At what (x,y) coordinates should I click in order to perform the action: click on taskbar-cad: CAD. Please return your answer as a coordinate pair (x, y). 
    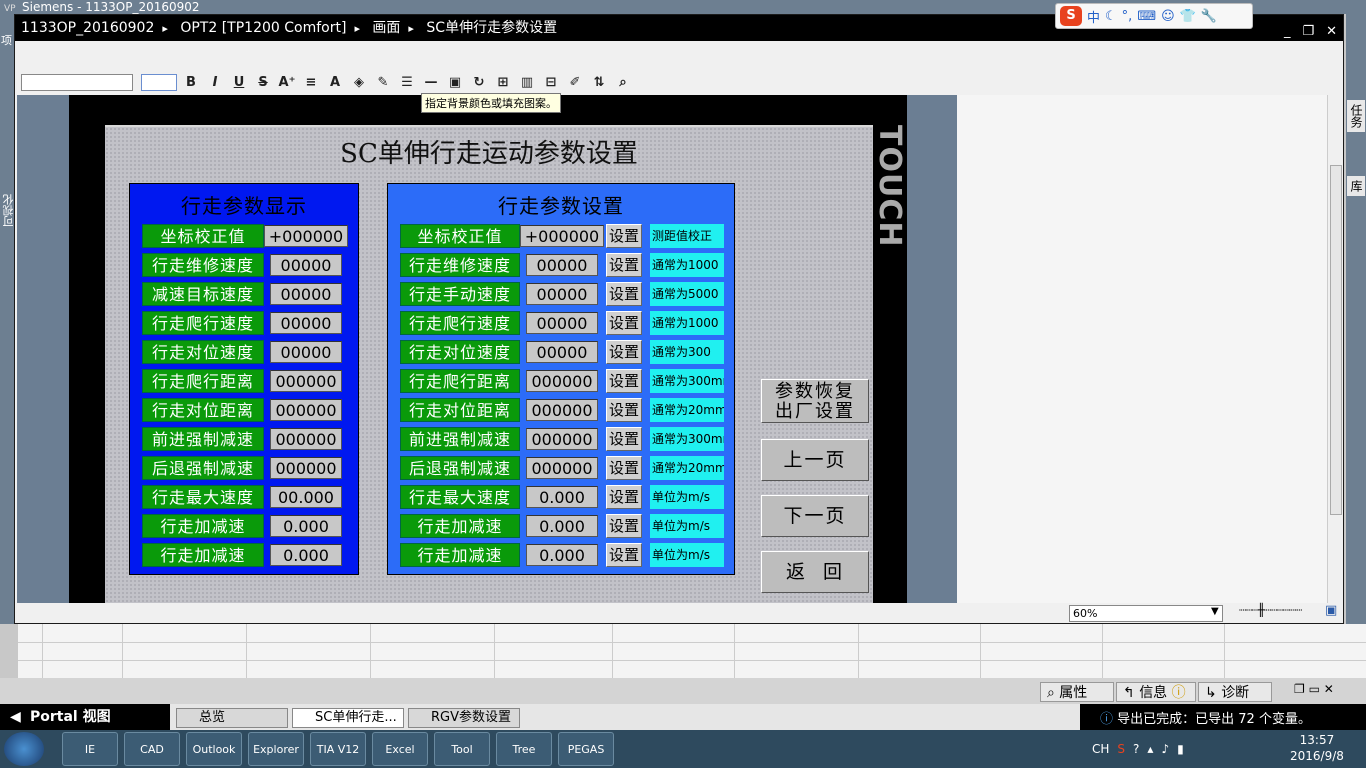
    Looking at the image, I should click on (152, 749).